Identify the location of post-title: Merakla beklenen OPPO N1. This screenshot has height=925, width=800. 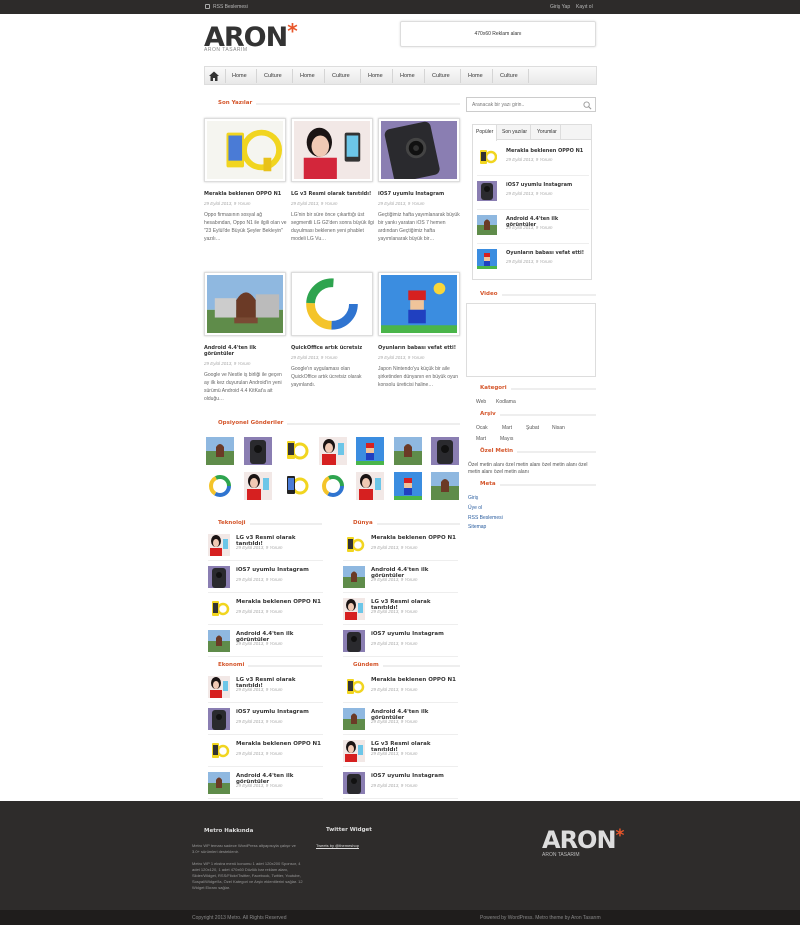
(246, 194).